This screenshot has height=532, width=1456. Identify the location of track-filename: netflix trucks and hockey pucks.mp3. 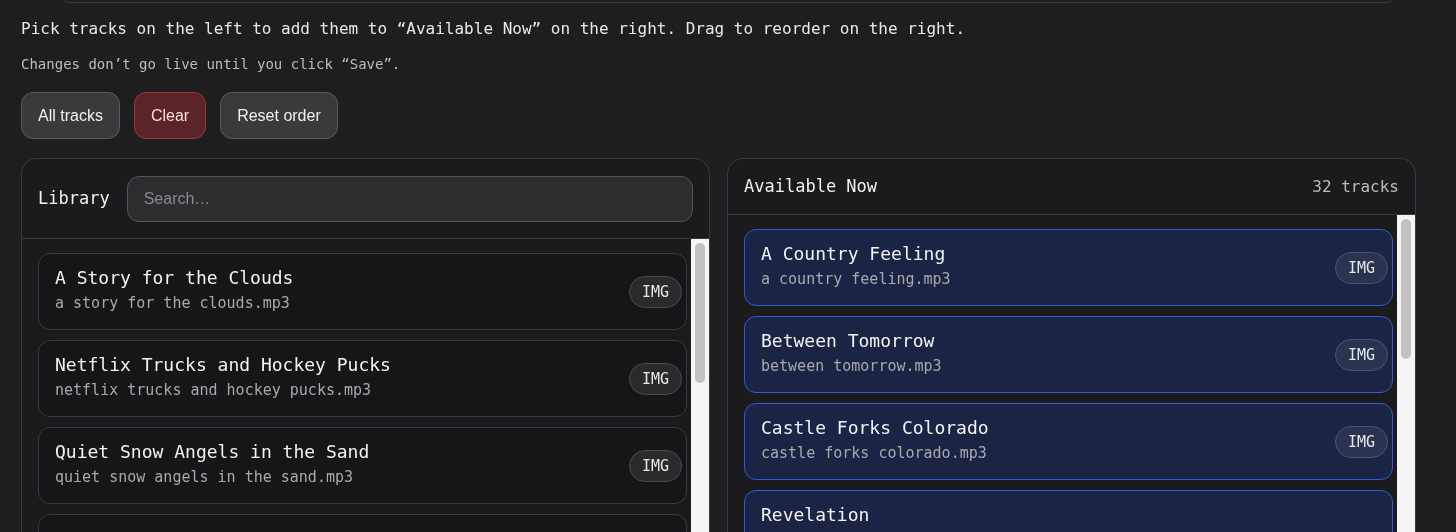
(214, 390).